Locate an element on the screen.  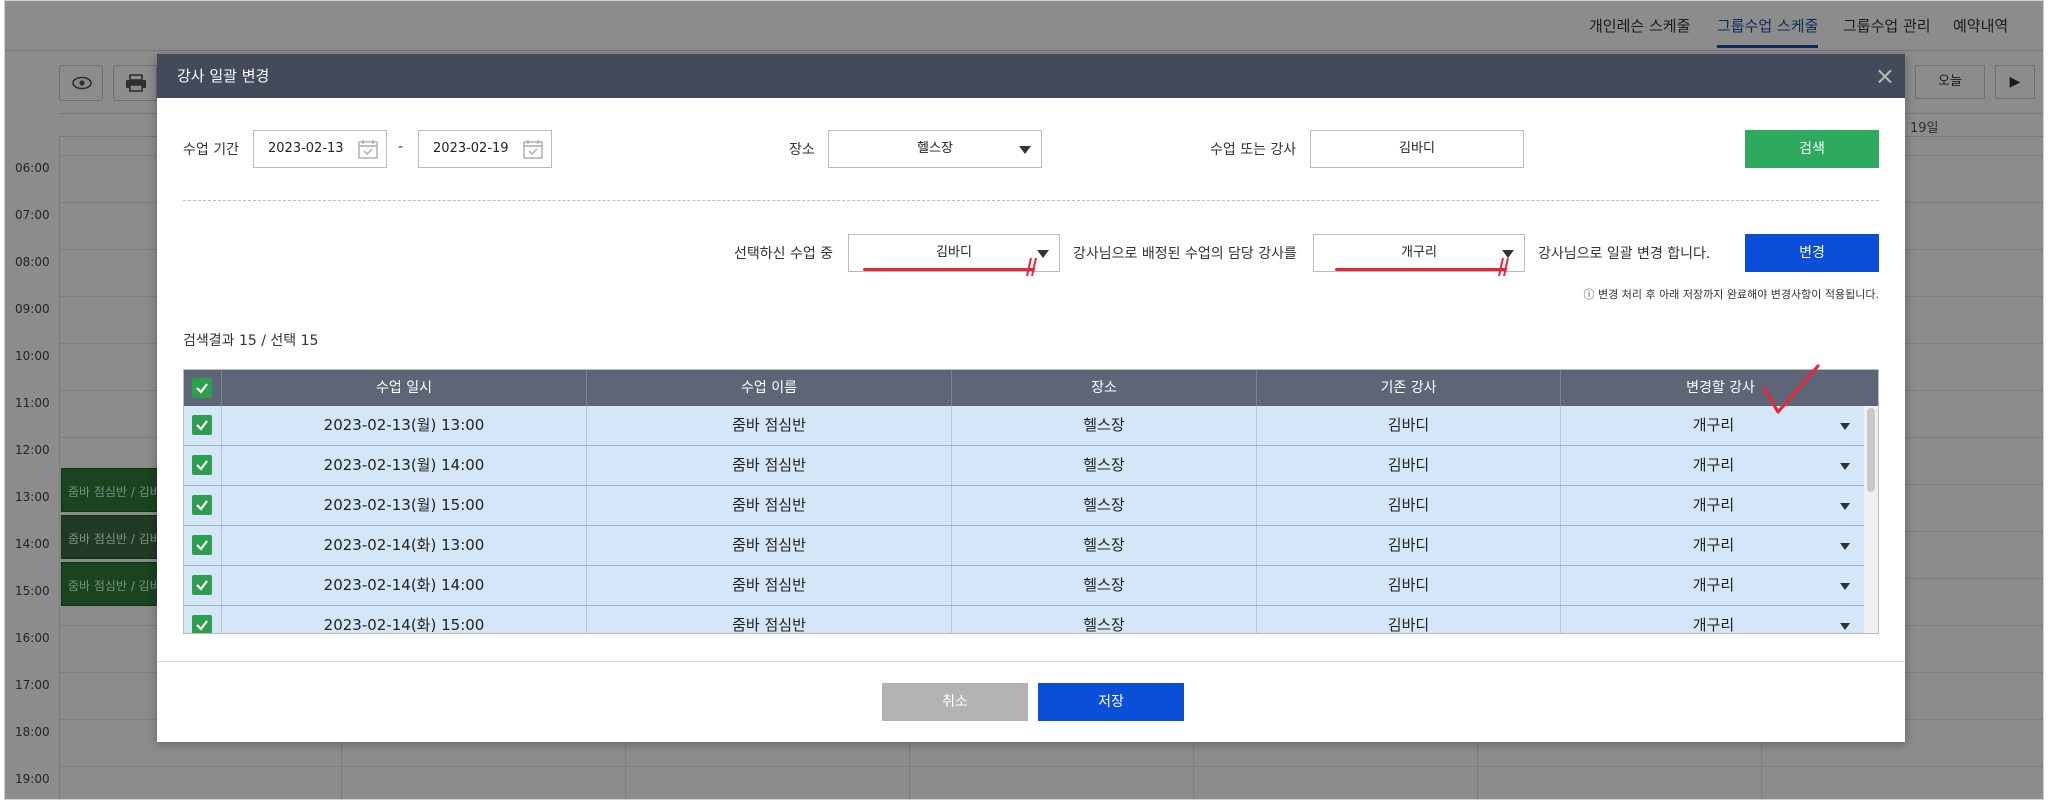
table-row: 2023-02-13(월) 14:00 줌바 점심반 헬스장 김바디 개구리 is located at coordinates (1024, 466).